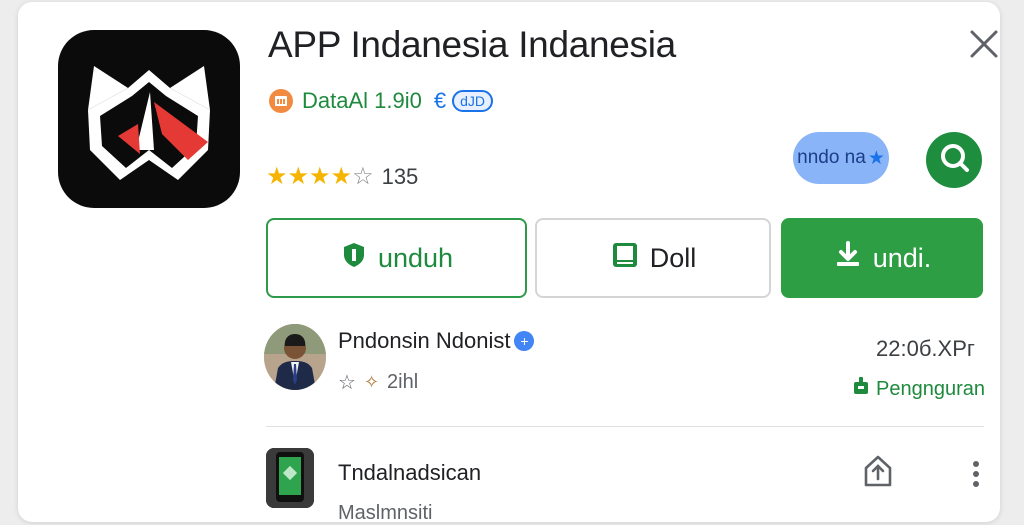 This screenshot has height=525, width=1024. I want to click on tag-chip: nndo na ★, so click(841, 158).